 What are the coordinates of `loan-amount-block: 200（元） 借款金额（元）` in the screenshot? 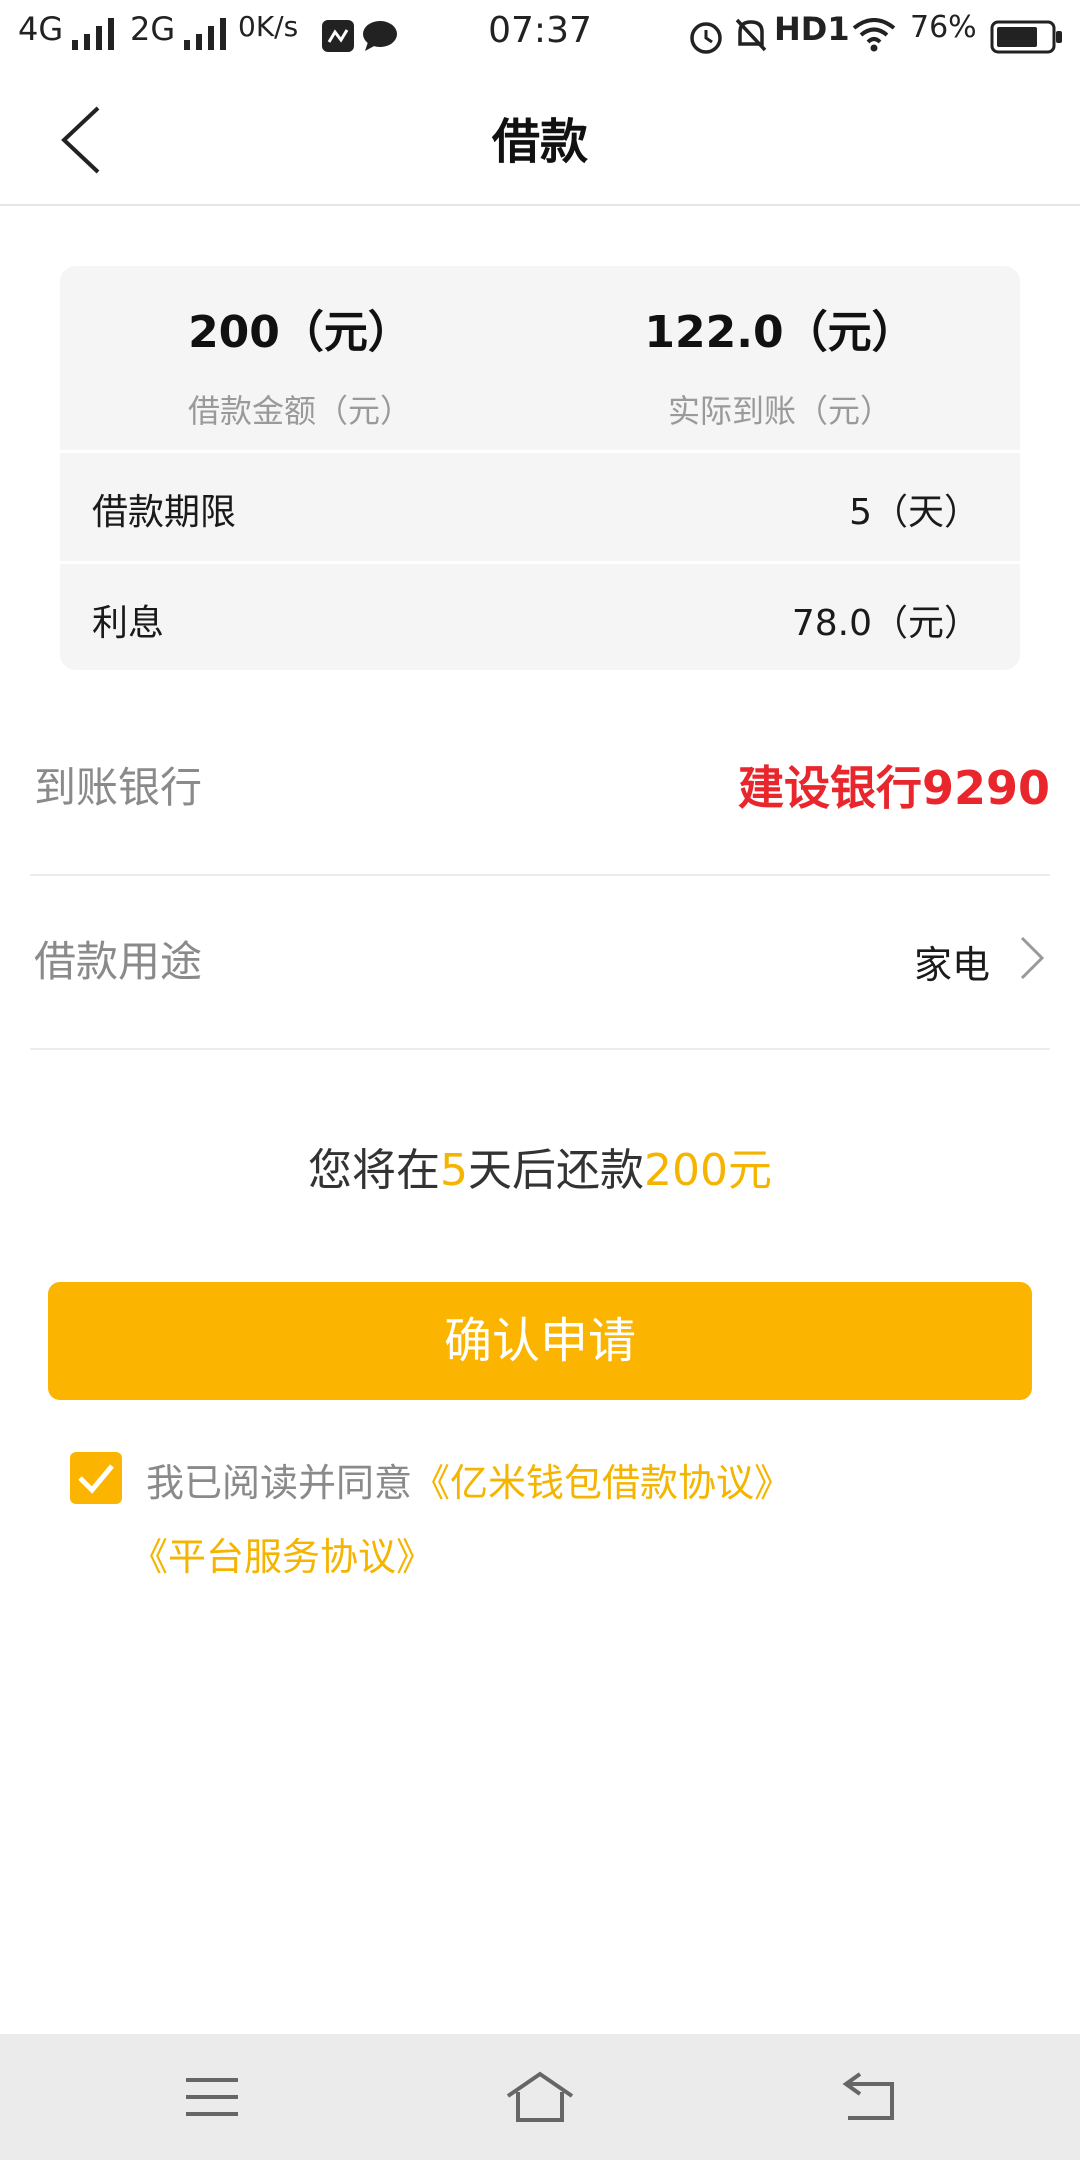 It's located at (300, 349).